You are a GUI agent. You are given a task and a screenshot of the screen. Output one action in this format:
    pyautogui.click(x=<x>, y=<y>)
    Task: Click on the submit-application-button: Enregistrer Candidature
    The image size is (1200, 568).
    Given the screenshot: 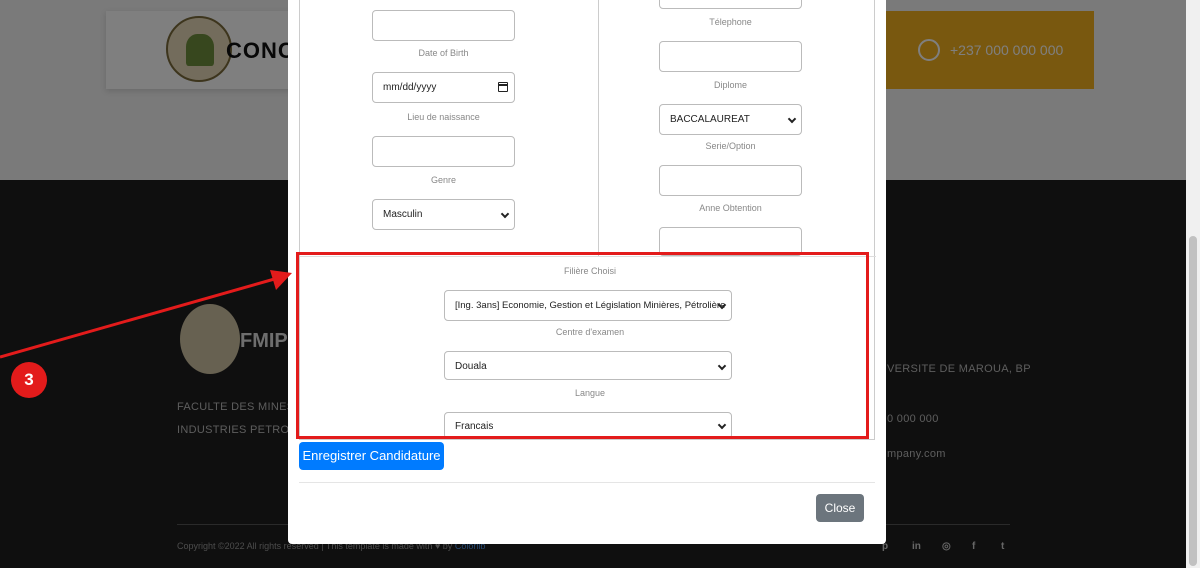 What is the action you would take?
    pyautogui.click(x=371, y=456)
    